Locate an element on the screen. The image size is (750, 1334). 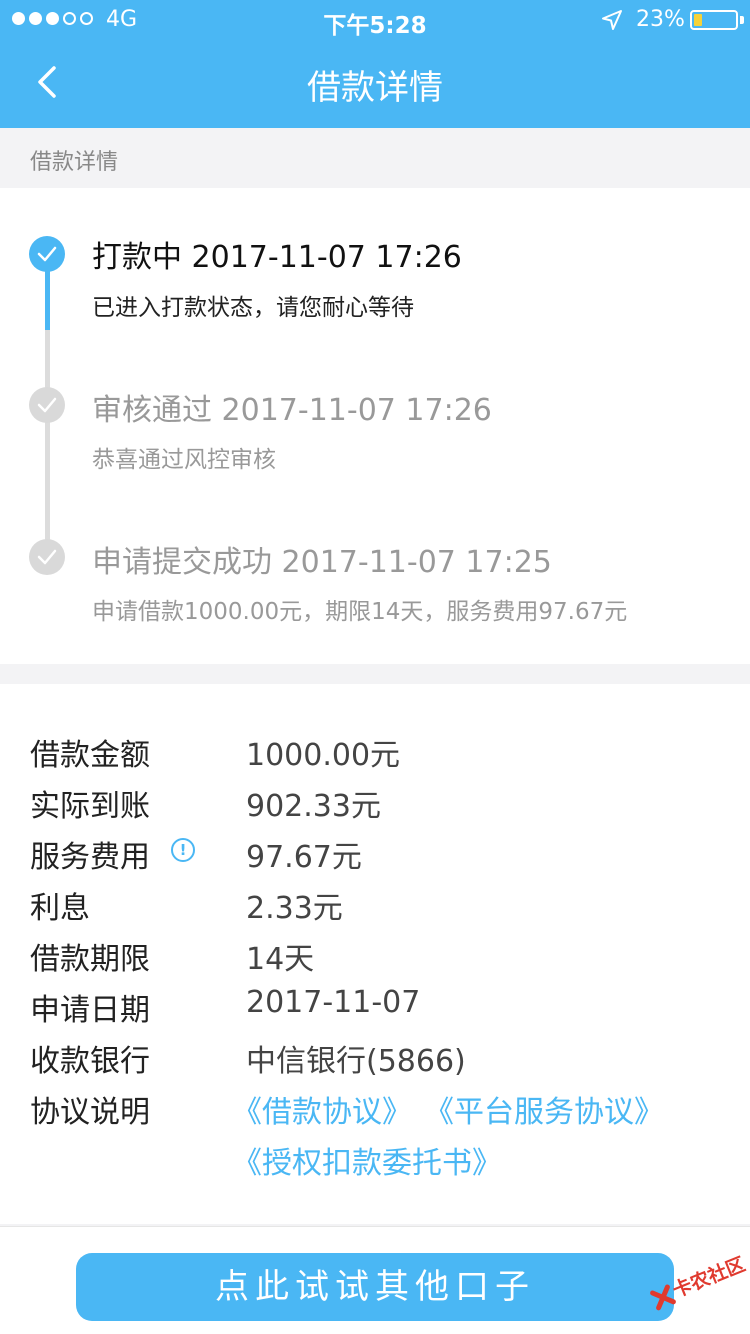
detail-value: 中信银行(5866) is located at coordinates (356, 1061).